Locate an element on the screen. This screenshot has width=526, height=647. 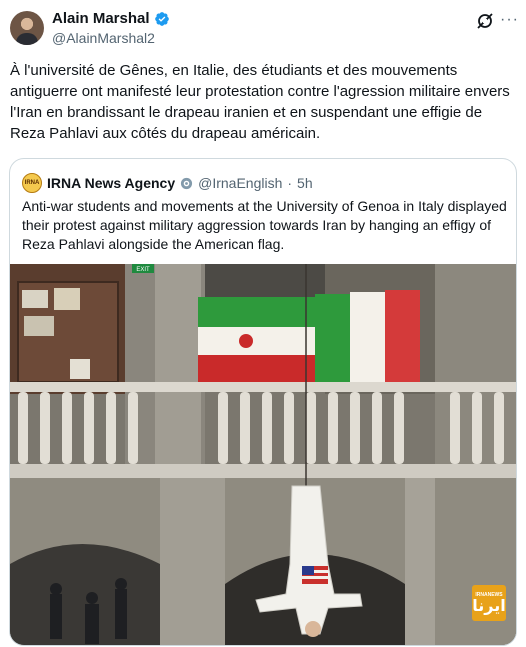
quoted-timestamp: 5h is located at coordinates (305, 183).